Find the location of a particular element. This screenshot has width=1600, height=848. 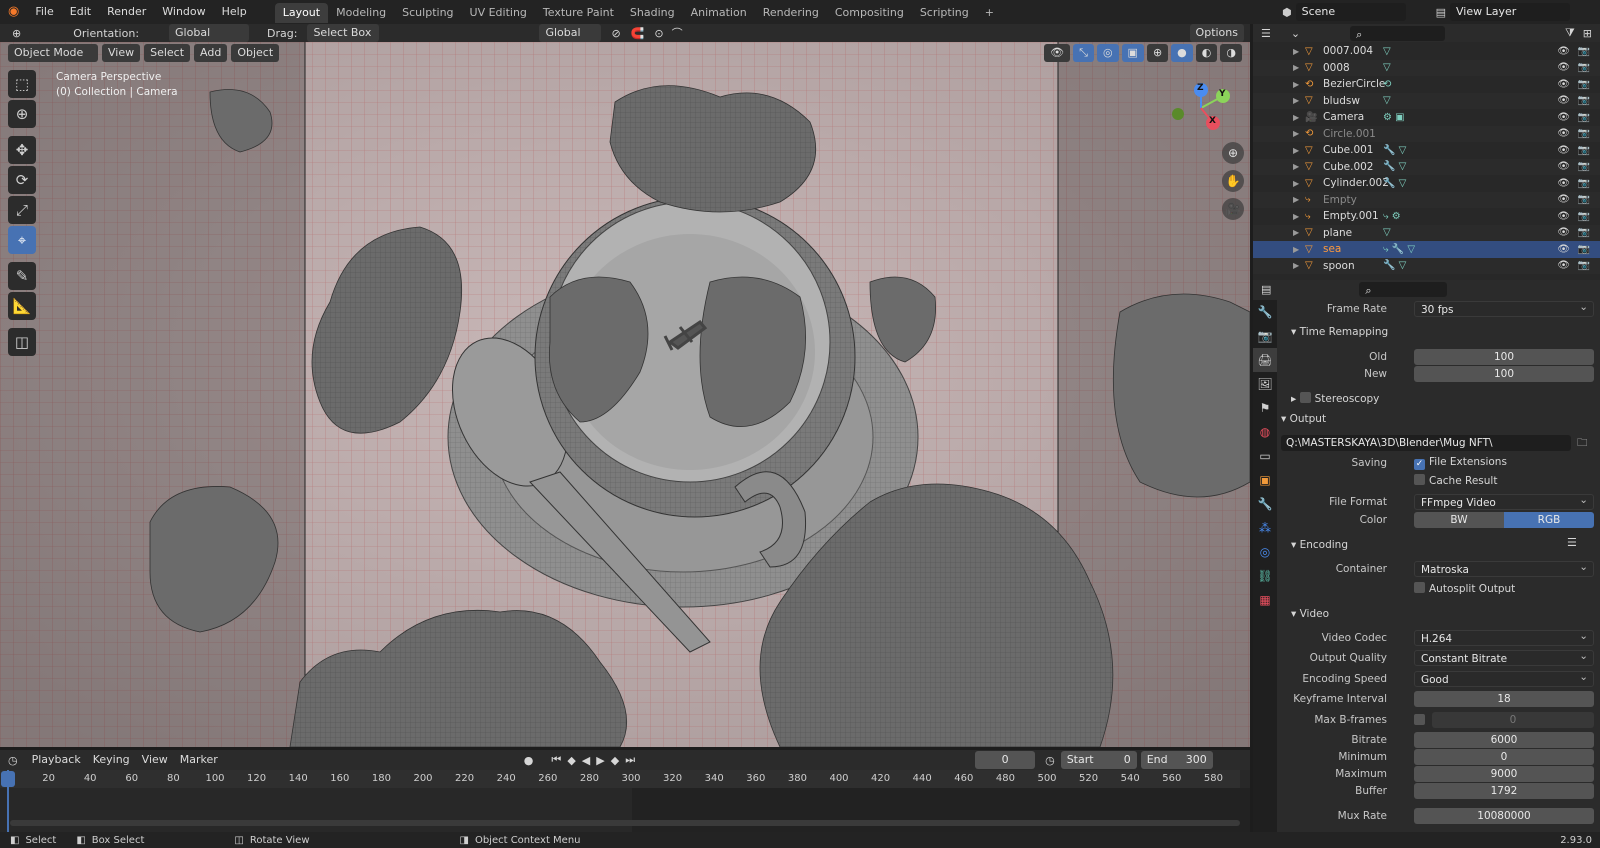

render-tab-icon: 📷 is located at coordinates (1265, 336).